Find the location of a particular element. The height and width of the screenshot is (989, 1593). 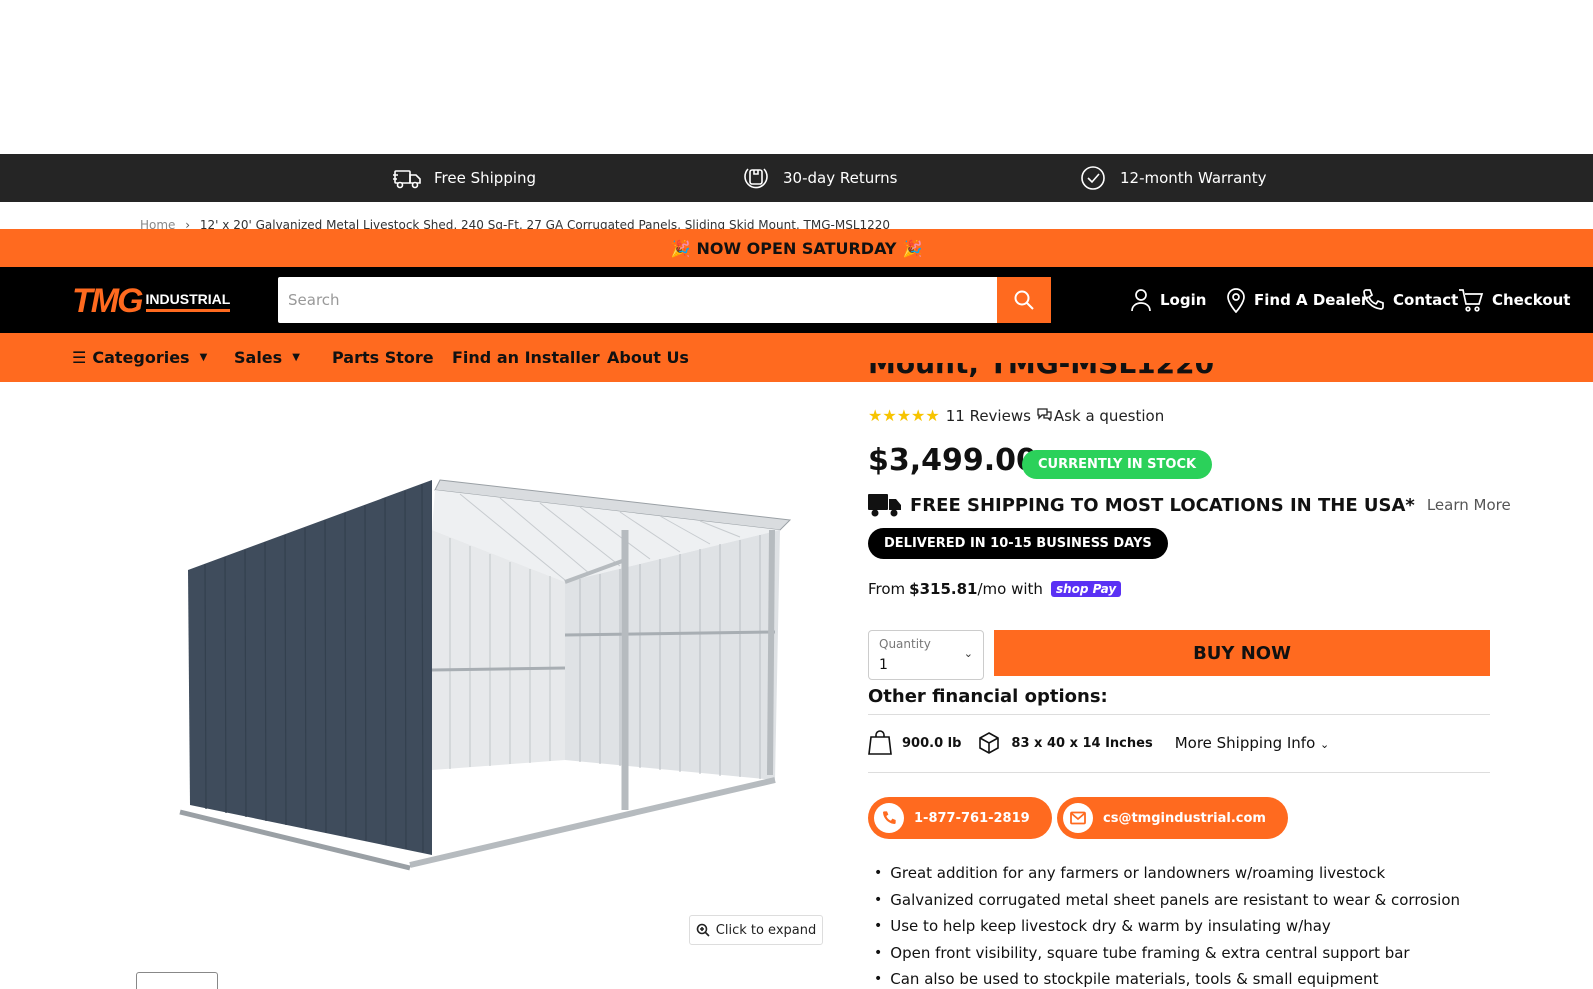

product-price: $3,499.00 is located at coordinates (952, 460).